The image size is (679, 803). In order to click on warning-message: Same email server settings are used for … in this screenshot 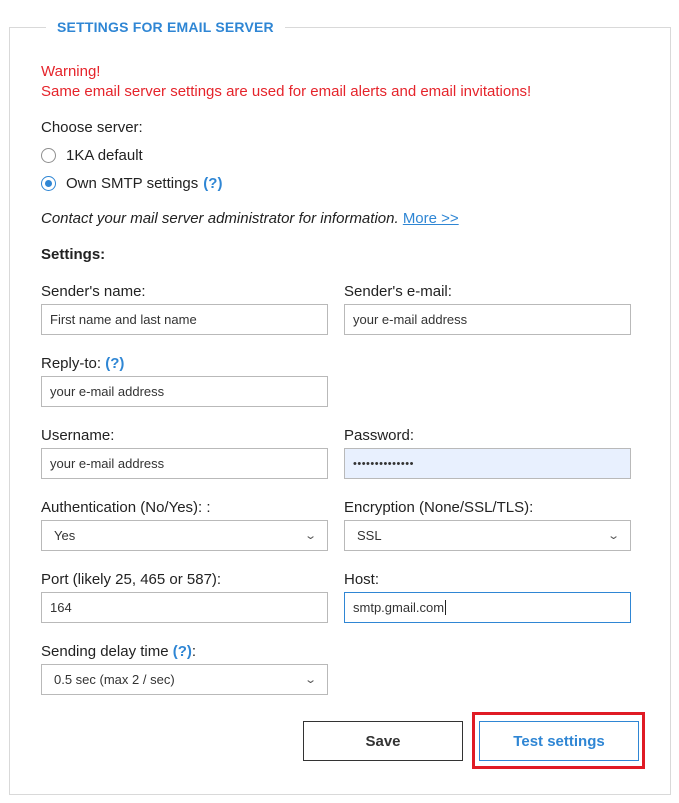, I will do `click(286, 91)`.